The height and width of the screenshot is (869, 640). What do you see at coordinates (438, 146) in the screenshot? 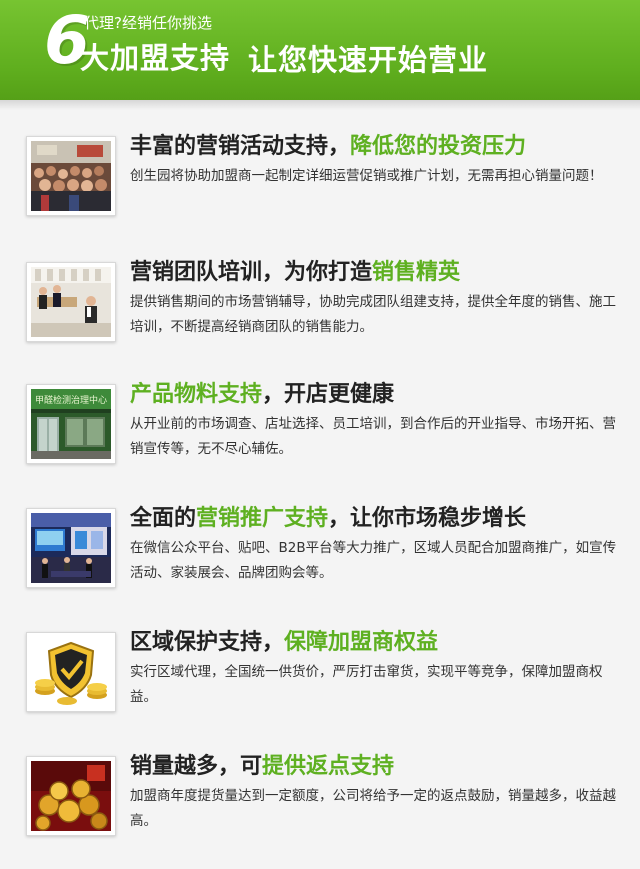
I see `title-highlight: 降低您的投资压力` at bounding box center [438, 146].